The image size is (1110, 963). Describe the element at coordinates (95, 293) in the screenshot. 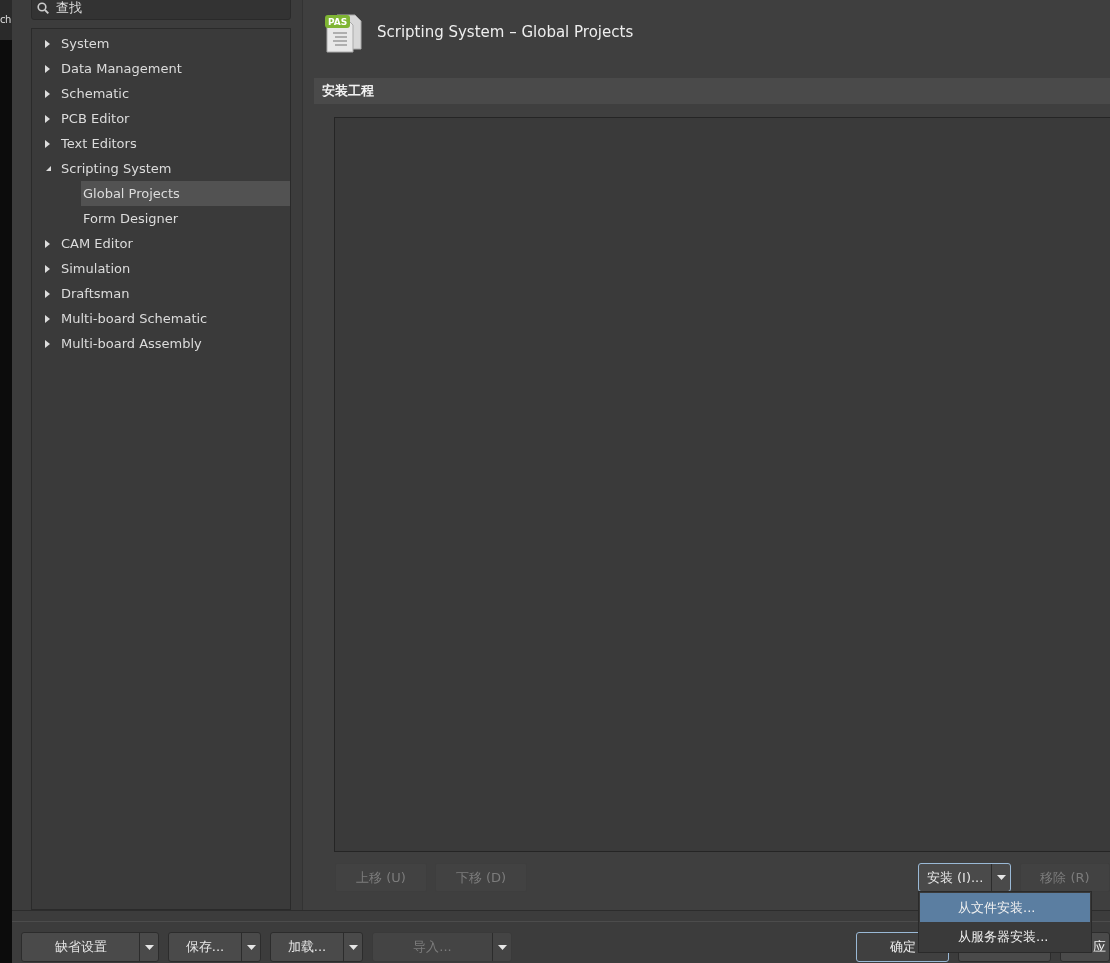

I see `tree-item: Draftsman` at that location.